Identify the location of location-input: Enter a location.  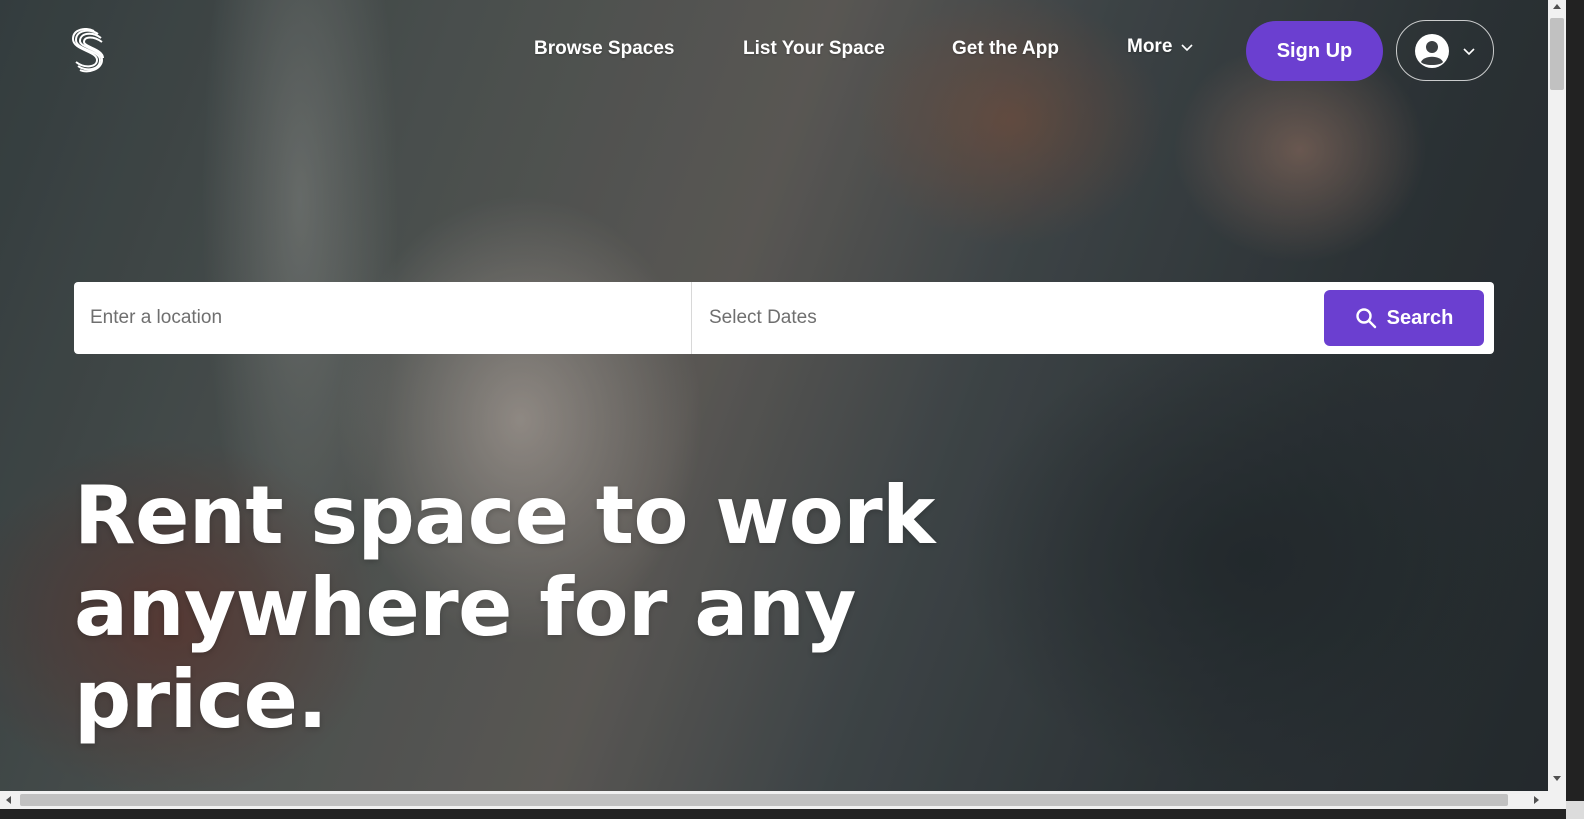
(383, 318).